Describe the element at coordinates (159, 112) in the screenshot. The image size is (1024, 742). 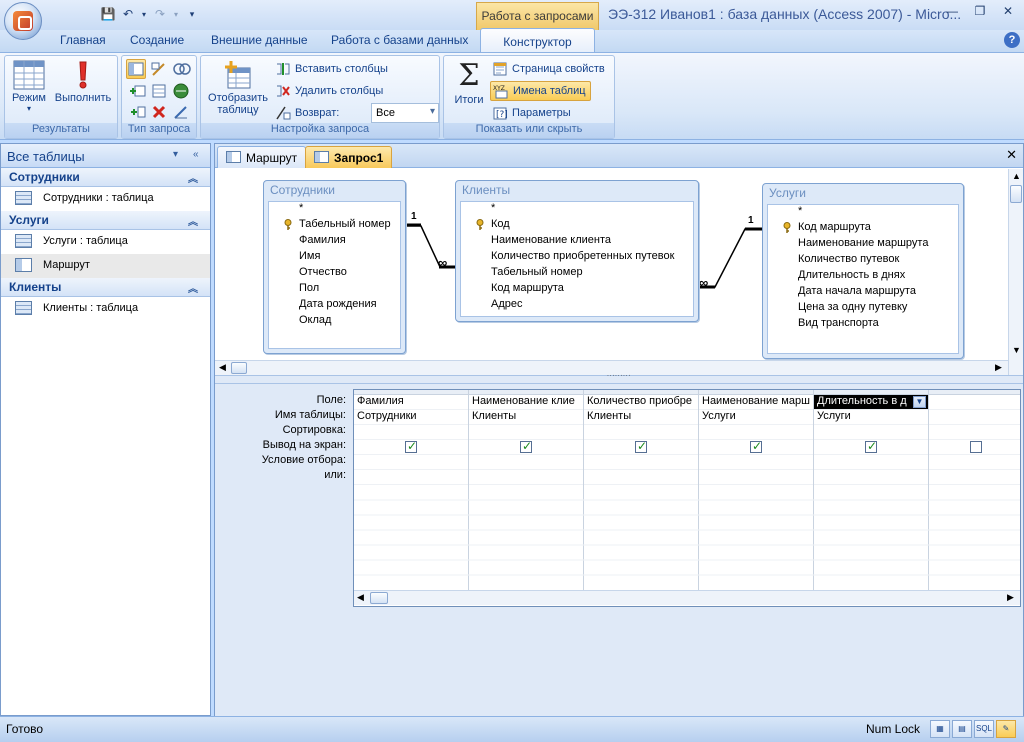
I see `delete-query-icon` at that location.